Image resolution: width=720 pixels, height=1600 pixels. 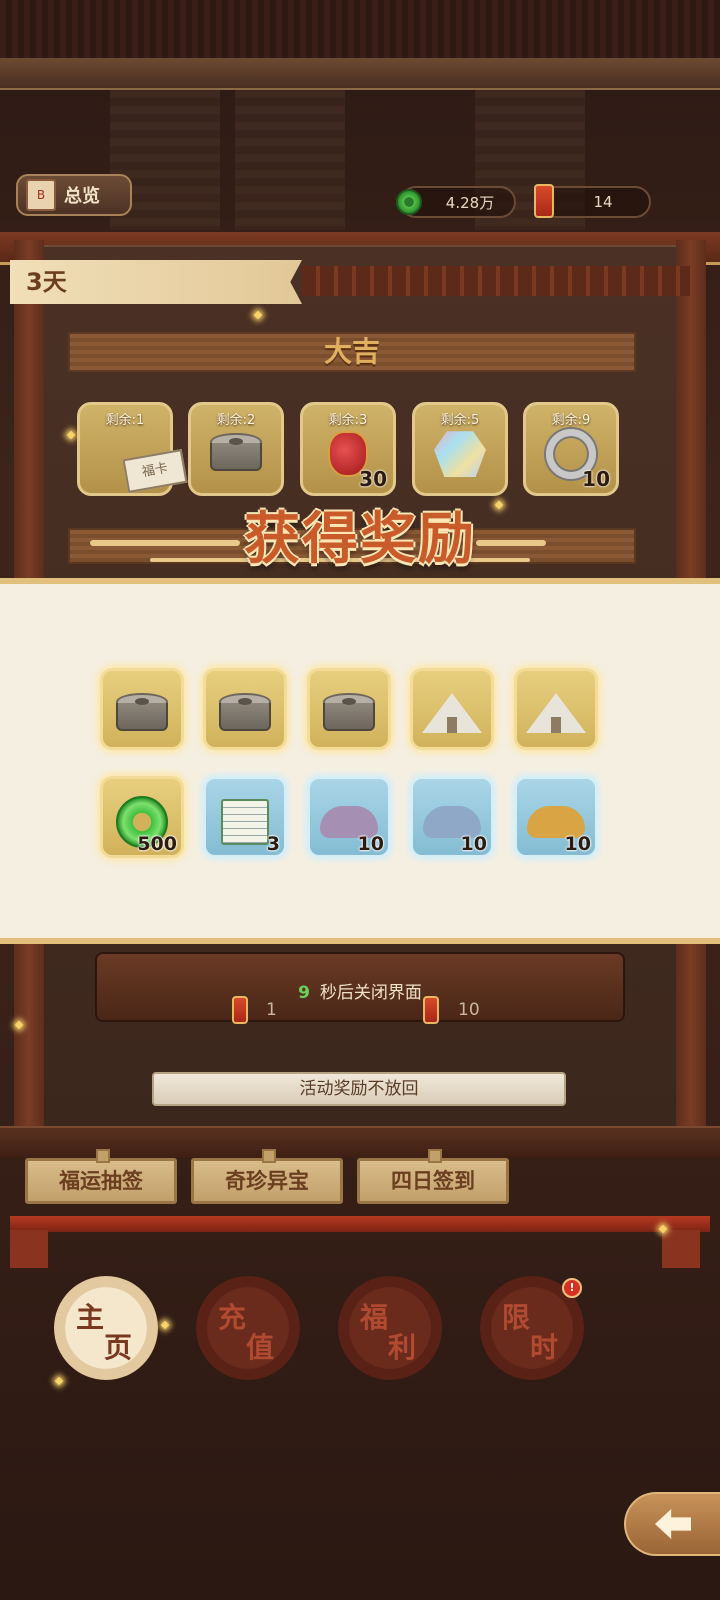 What do you see at coordinates (470, 202) in the screenshot?
I see `currency-amount: 4.28万` at bounding box center [470, 202].